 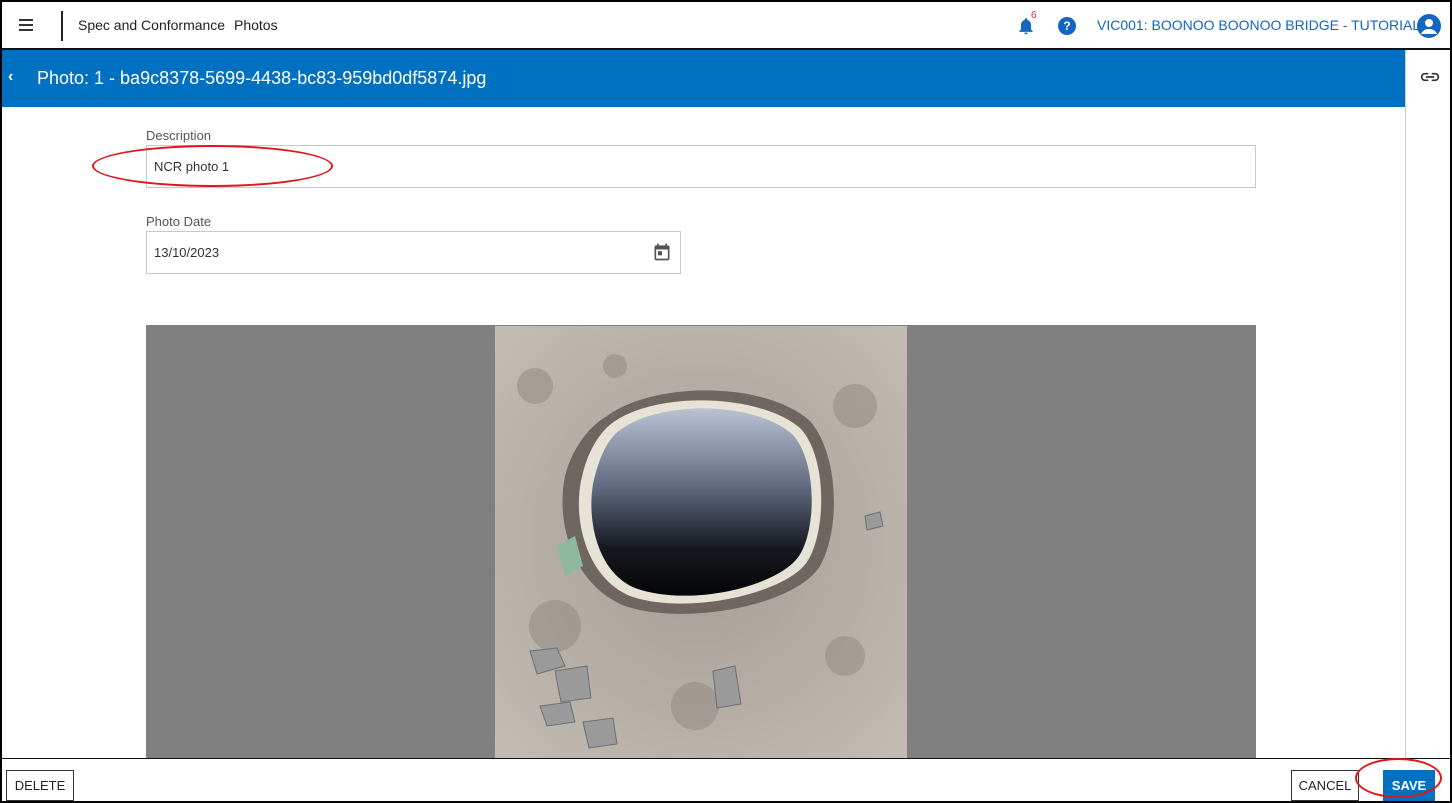 What do you see at coordinates (40, 785) in the screenshot?
I see `delete-button: DELETE` at bounding box center [40, 785].